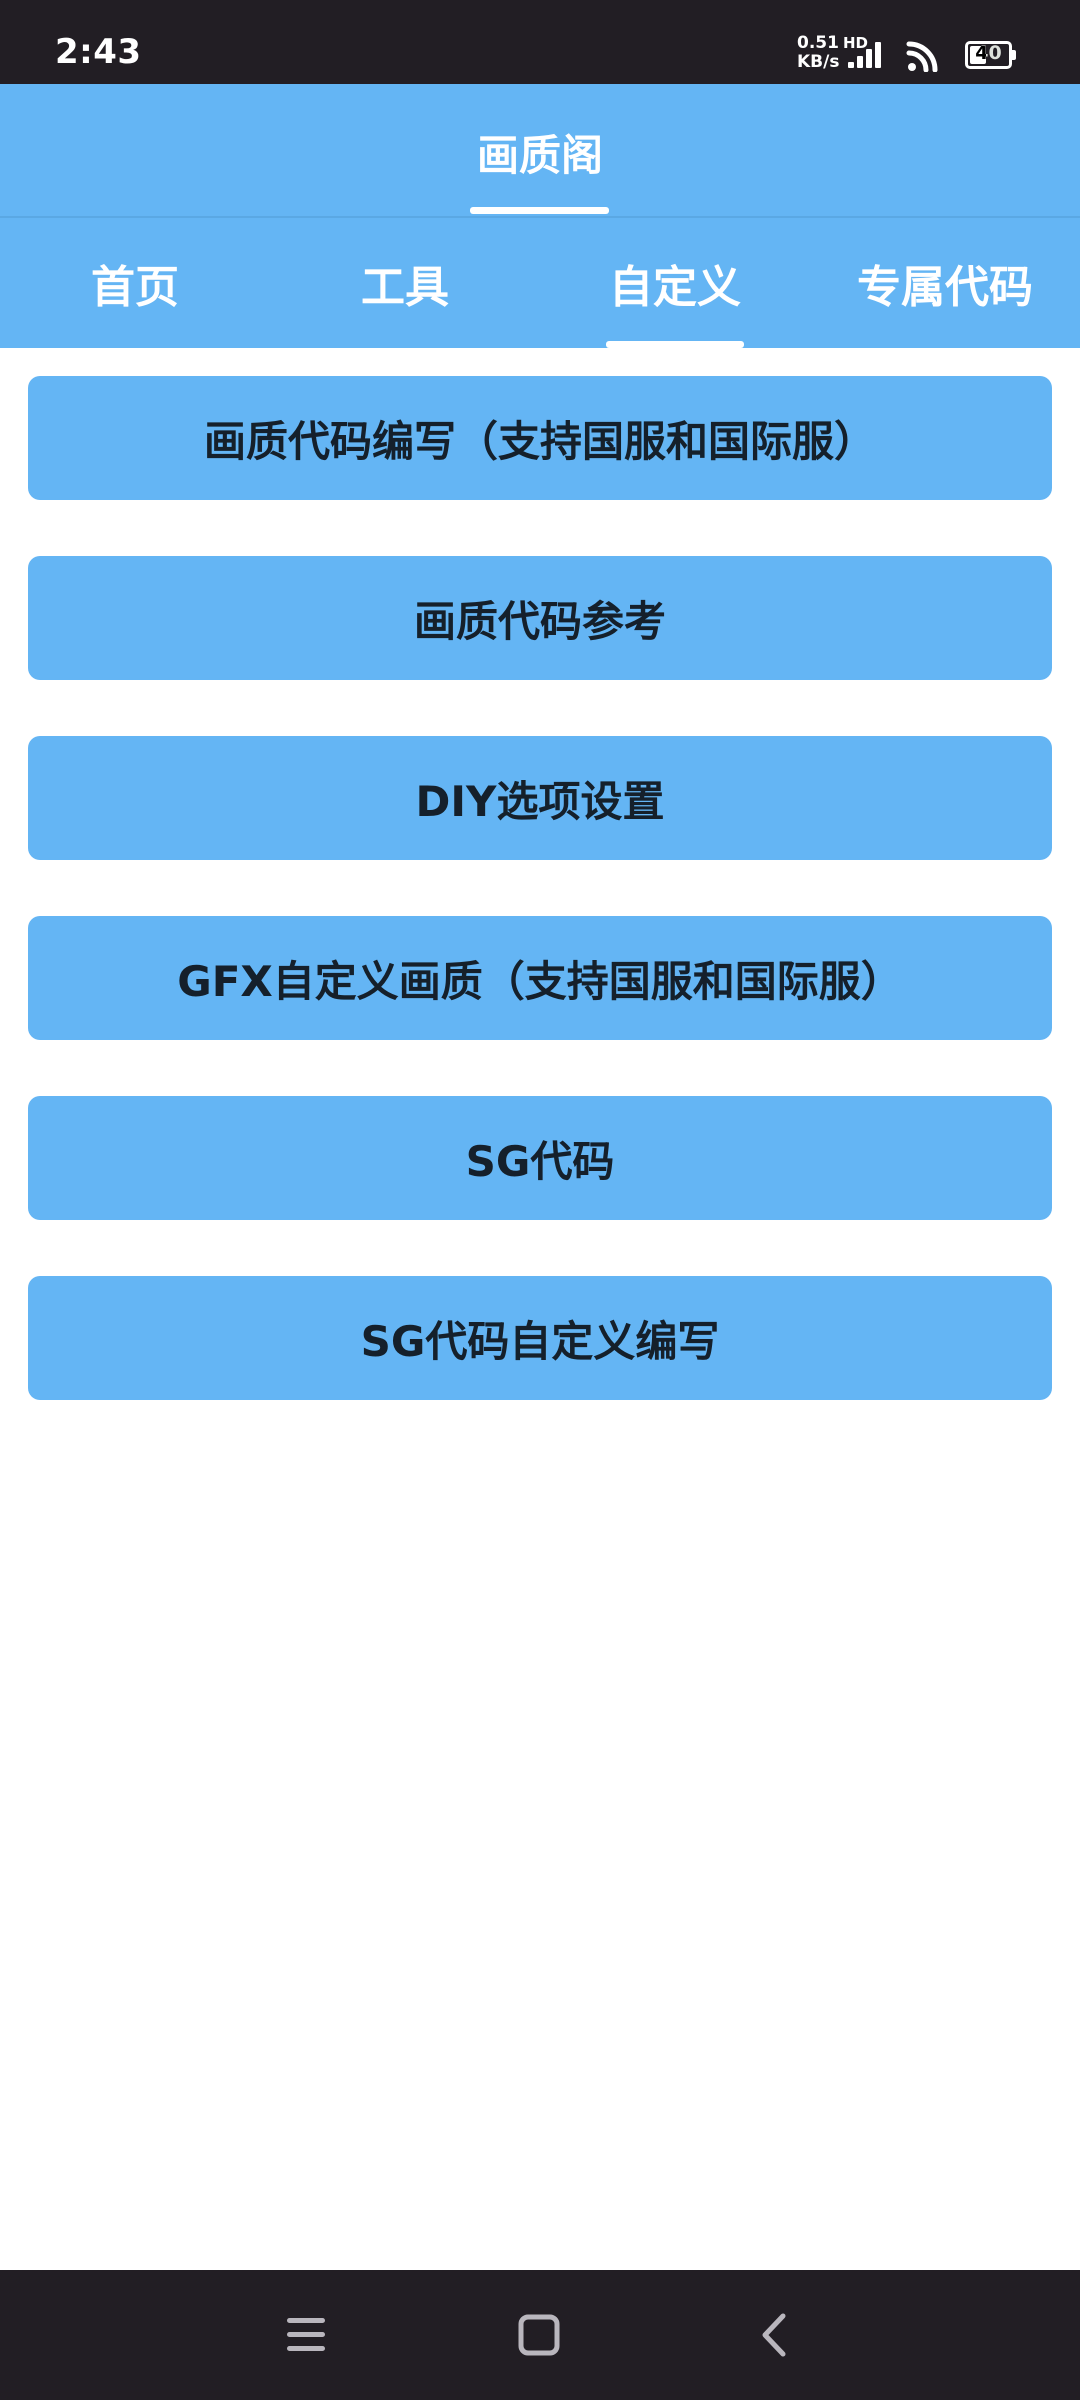  I want to click on sg-code-button: SG代码, so click(540, 1158).